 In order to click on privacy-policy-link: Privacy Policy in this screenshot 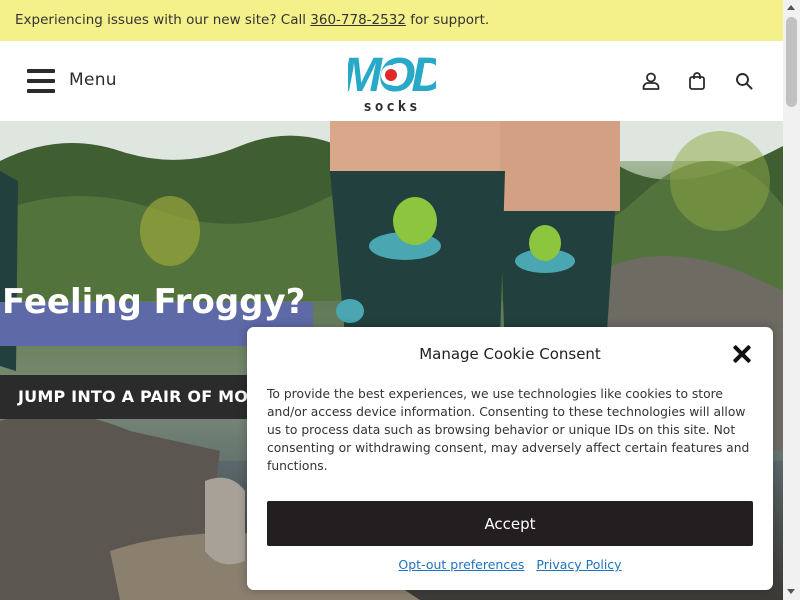, I will do `click(578, 564)`.